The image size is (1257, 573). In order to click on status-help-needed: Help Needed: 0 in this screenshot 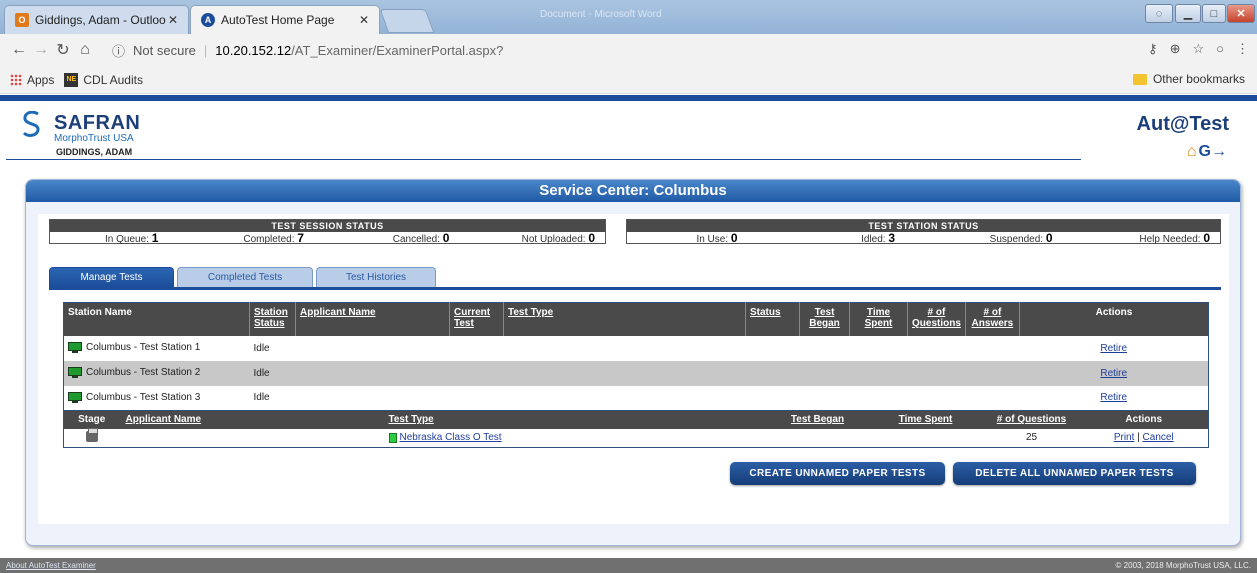, I will do `click(1174, 238)`.